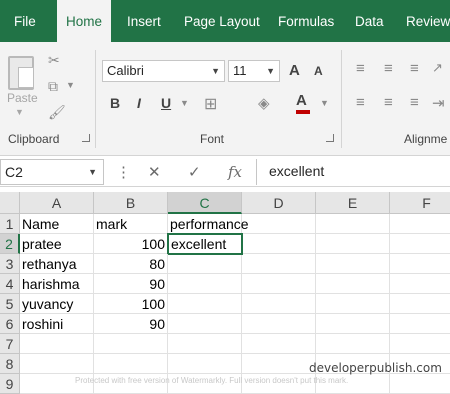  Describe the element at coordinates (10, 324) in the screenshot. I see `row-header: 6` at that location.